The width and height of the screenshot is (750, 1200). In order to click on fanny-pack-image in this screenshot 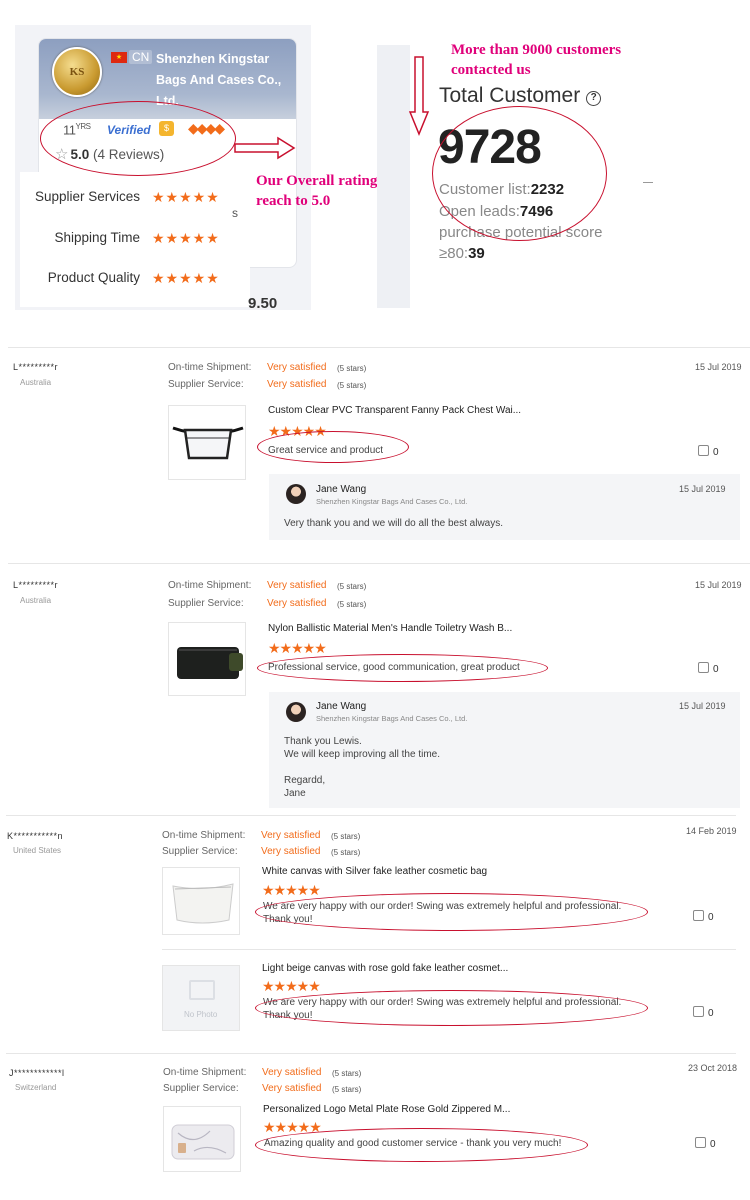, I will do `click(208, 443)`.